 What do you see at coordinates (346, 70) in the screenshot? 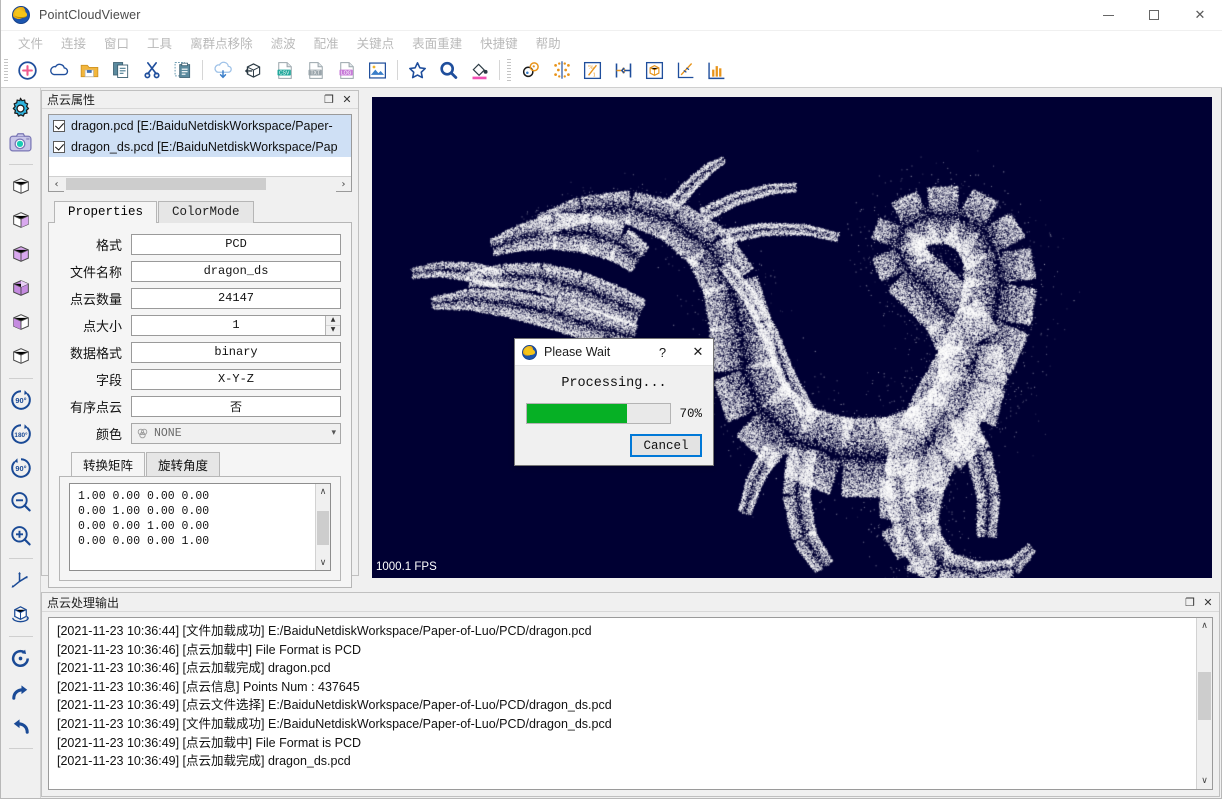
I see `save-log-button: LOG` at bounding box center [346, 70].